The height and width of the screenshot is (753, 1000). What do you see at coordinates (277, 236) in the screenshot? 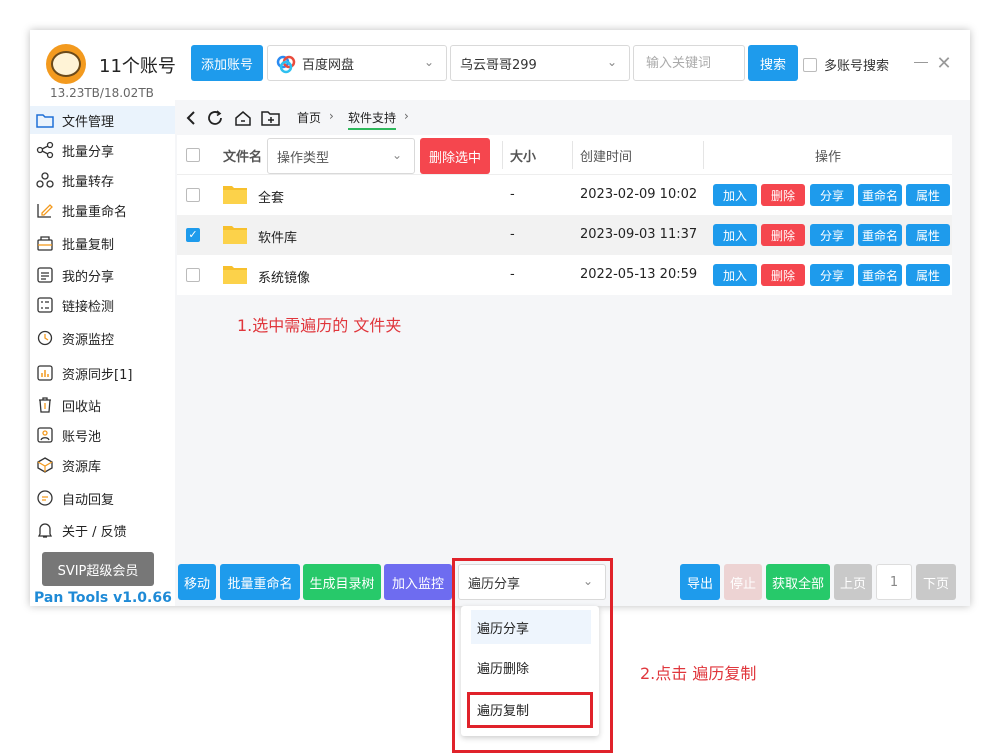
I see `file-name: 软件库` at bounding box center [277, 236].